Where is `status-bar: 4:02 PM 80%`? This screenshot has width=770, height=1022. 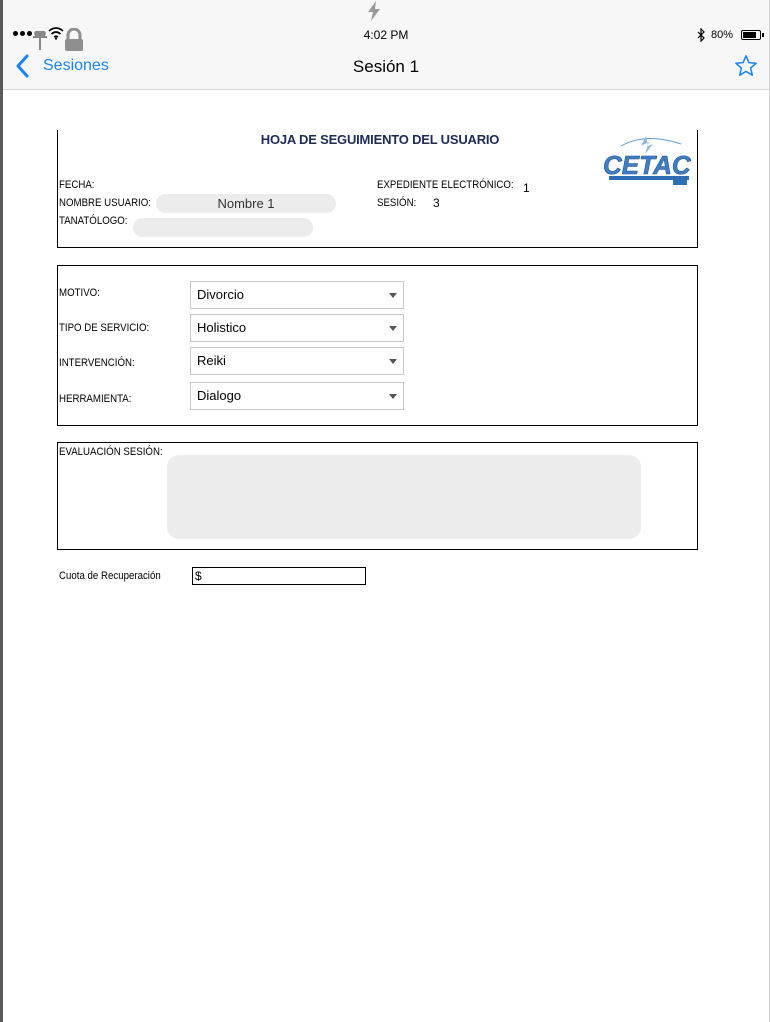
status-bar: 4:02 PM 80% is located at coordinates (386, 25).